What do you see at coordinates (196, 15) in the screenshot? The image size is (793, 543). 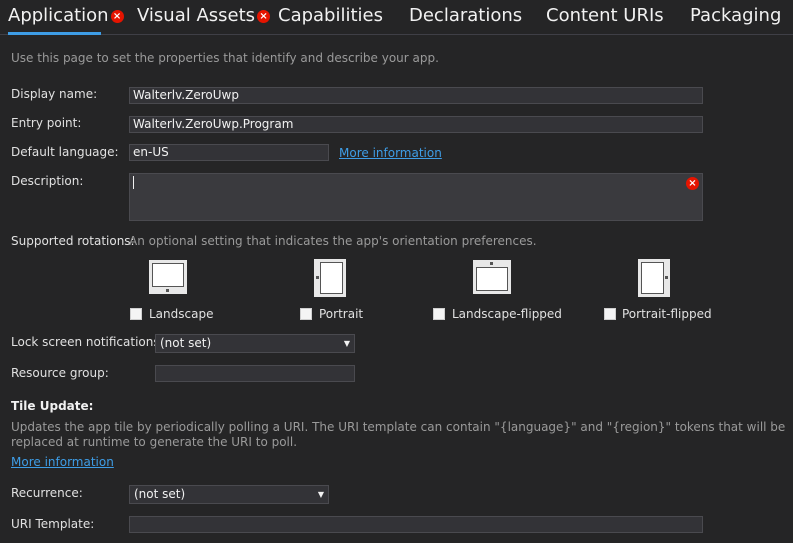 I see `tab-label: Visual Assets` at bounding box center [196, 15].